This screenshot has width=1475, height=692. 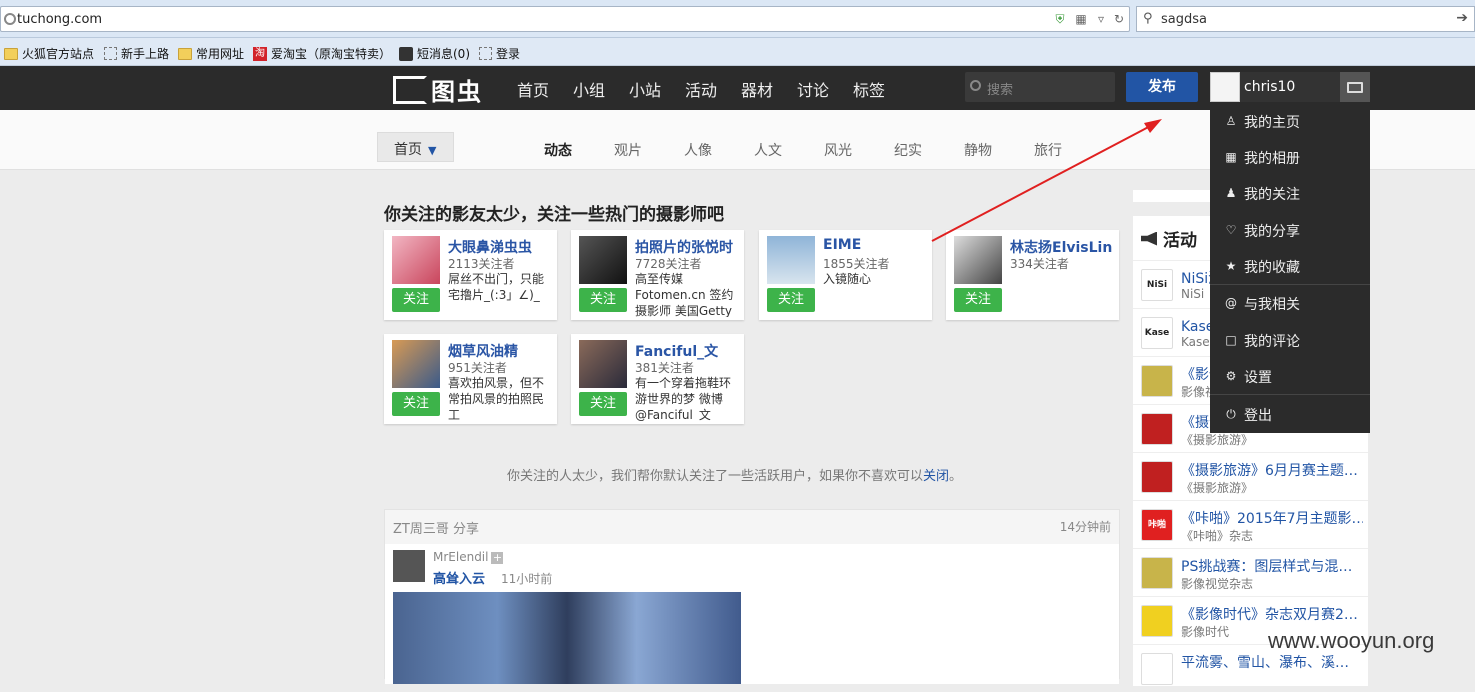 What do you see at coordinates (1290, 193) in the screenshot?
I see `user-menu-item: ♟ 我的关注` at bounding box center [1290, 193].